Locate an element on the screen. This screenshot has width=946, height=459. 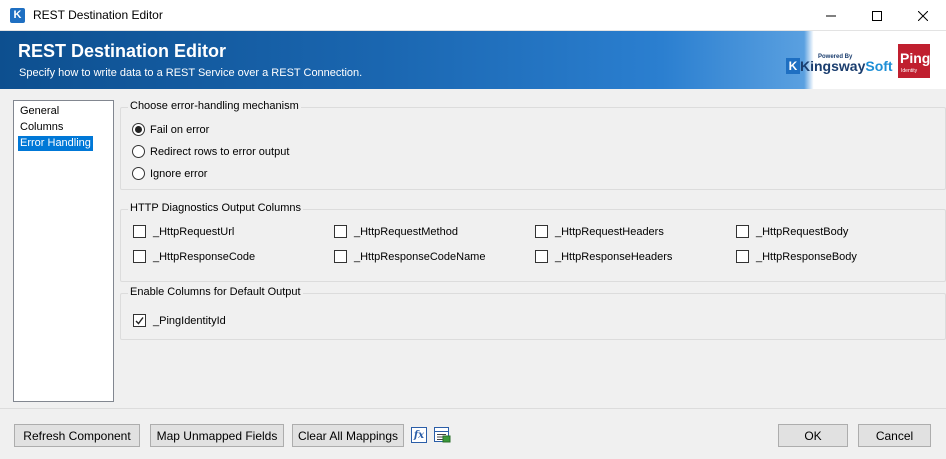
window-title: REST Destination Editor is located at coordinates (98, 15).